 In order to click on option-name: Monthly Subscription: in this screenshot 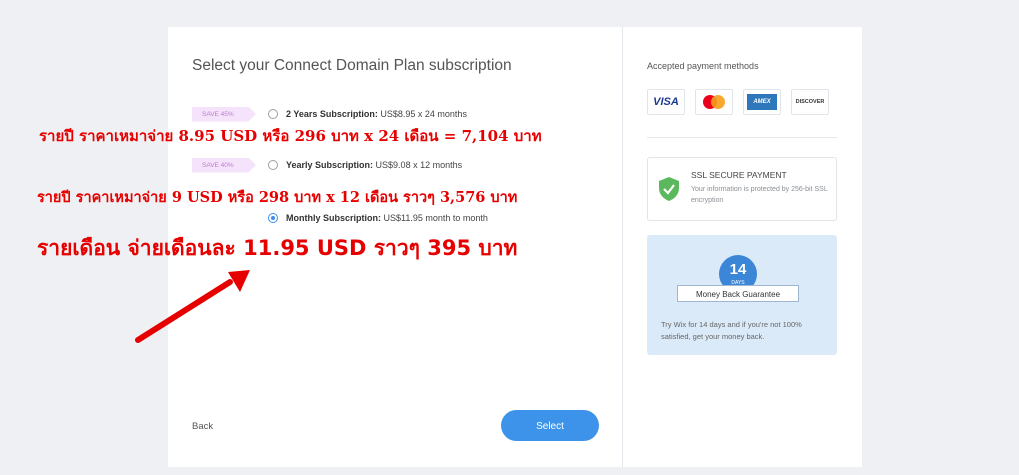, I will do `click(333, 218)`.